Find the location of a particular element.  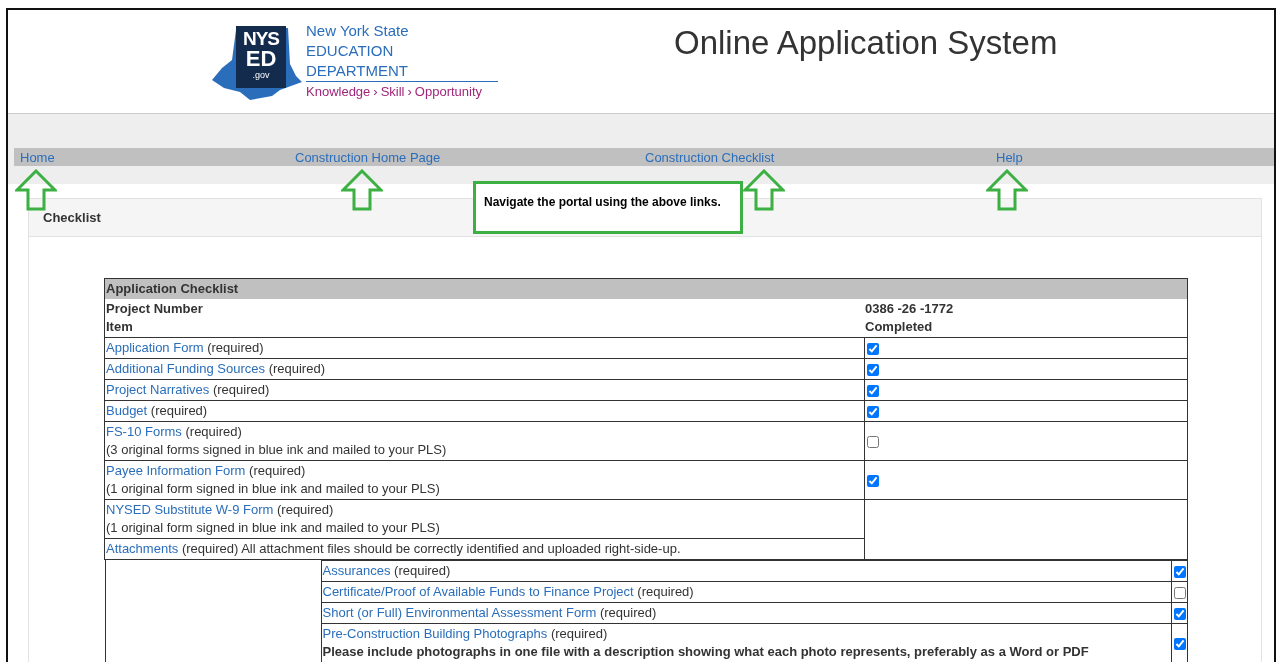

tagline-word: Knowledge is located at coordinates (338, 92).